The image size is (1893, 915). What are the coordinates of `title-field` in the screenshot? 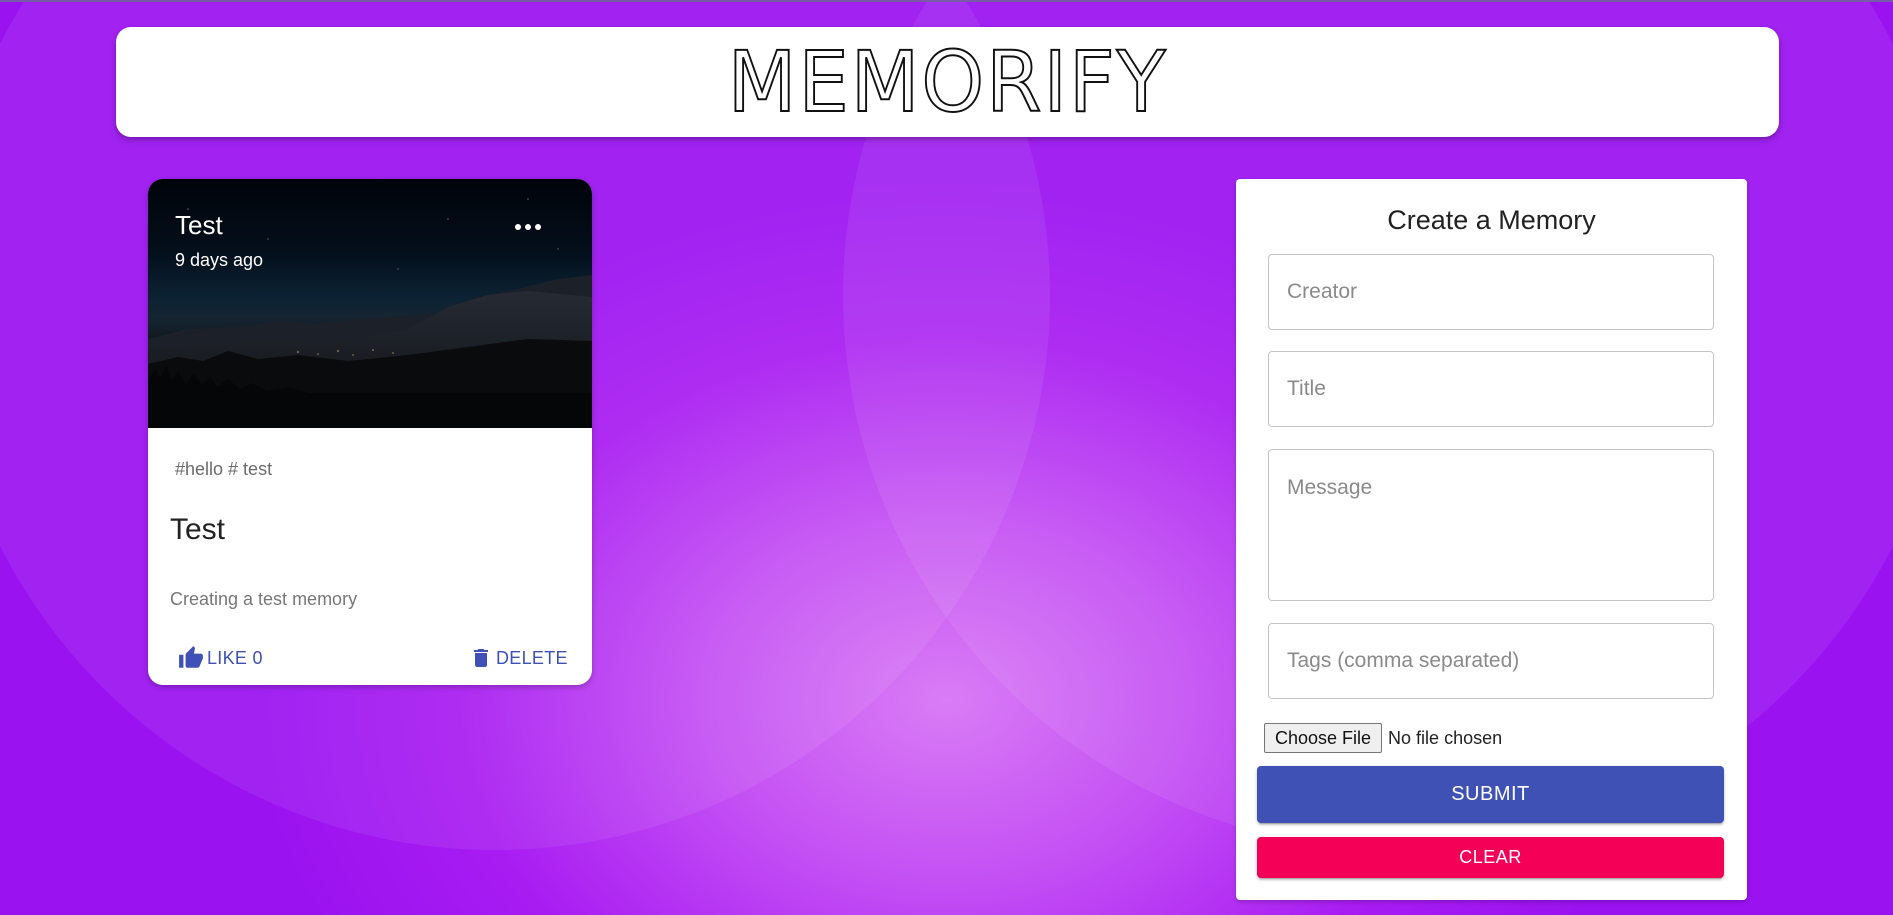 It's located at (1491, 389).